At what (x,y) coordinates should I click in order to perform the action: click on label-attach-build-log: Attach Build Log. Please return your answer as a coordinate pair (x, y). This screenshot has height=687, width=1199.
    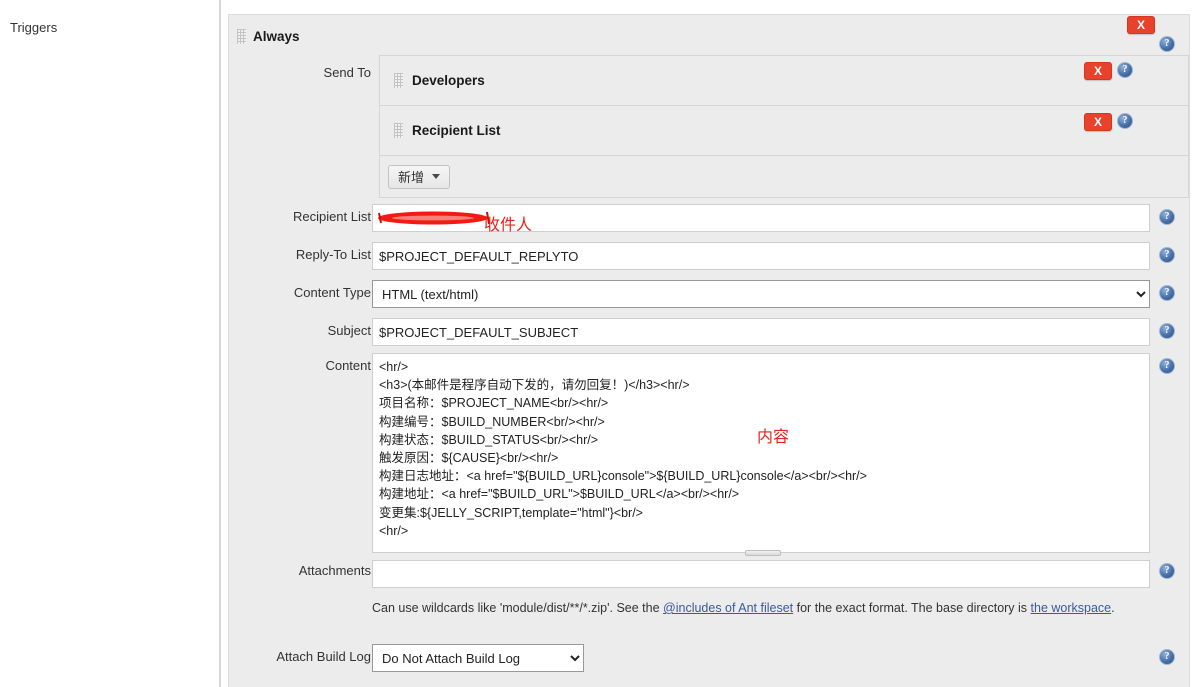
    Looking at the image, I should click on (323, 656).